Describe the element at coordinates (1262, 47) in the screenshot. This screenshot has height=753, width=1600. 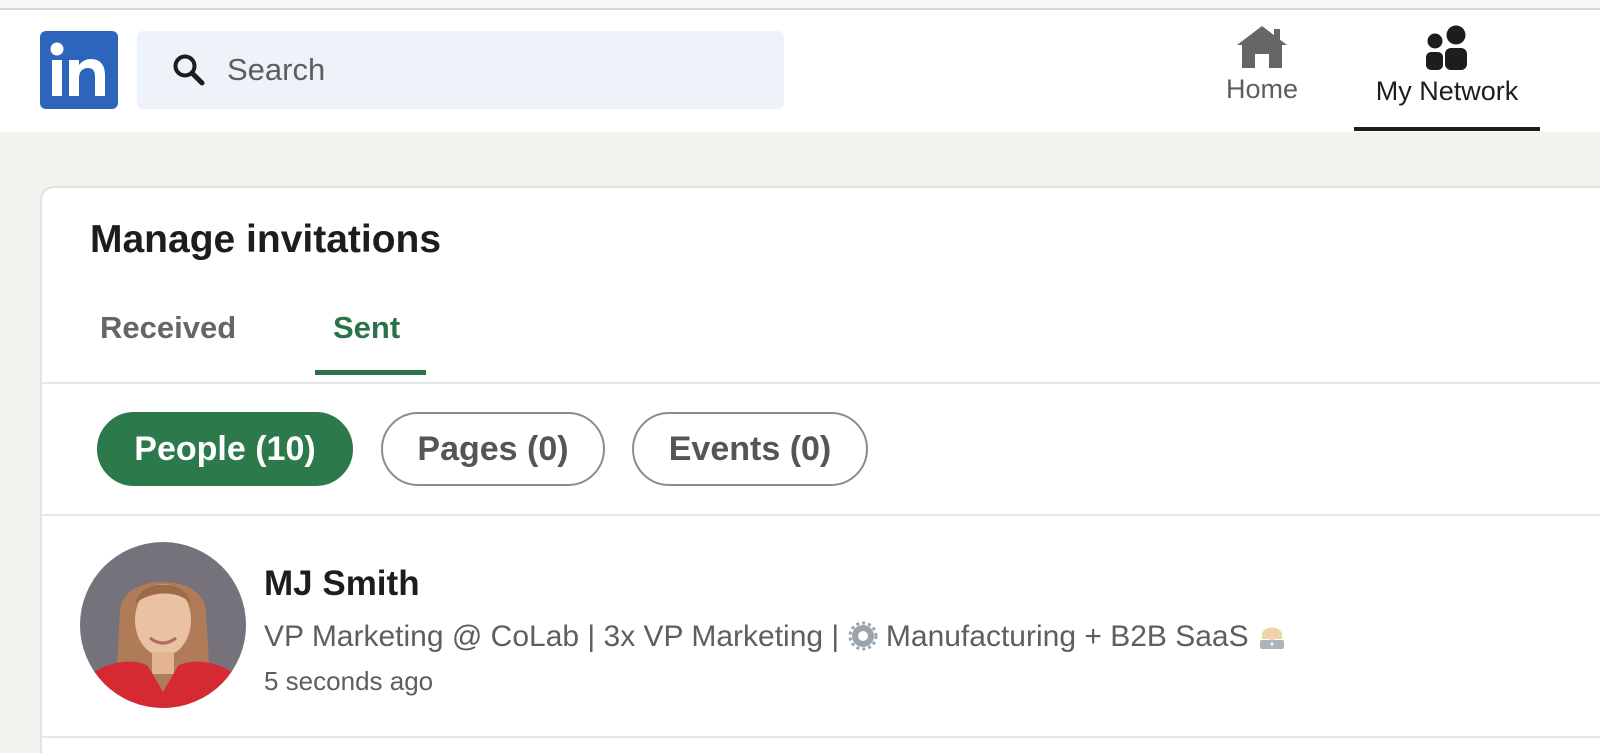
I see `home-icon` at that location.